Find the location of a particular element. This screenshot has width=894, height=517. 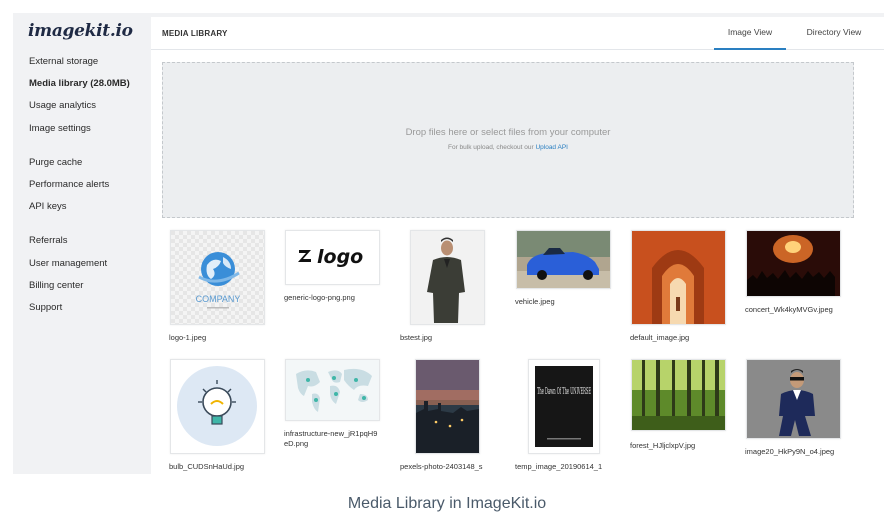

sidebar-item-external-storage: External storage is located at coordinates (79, 67).